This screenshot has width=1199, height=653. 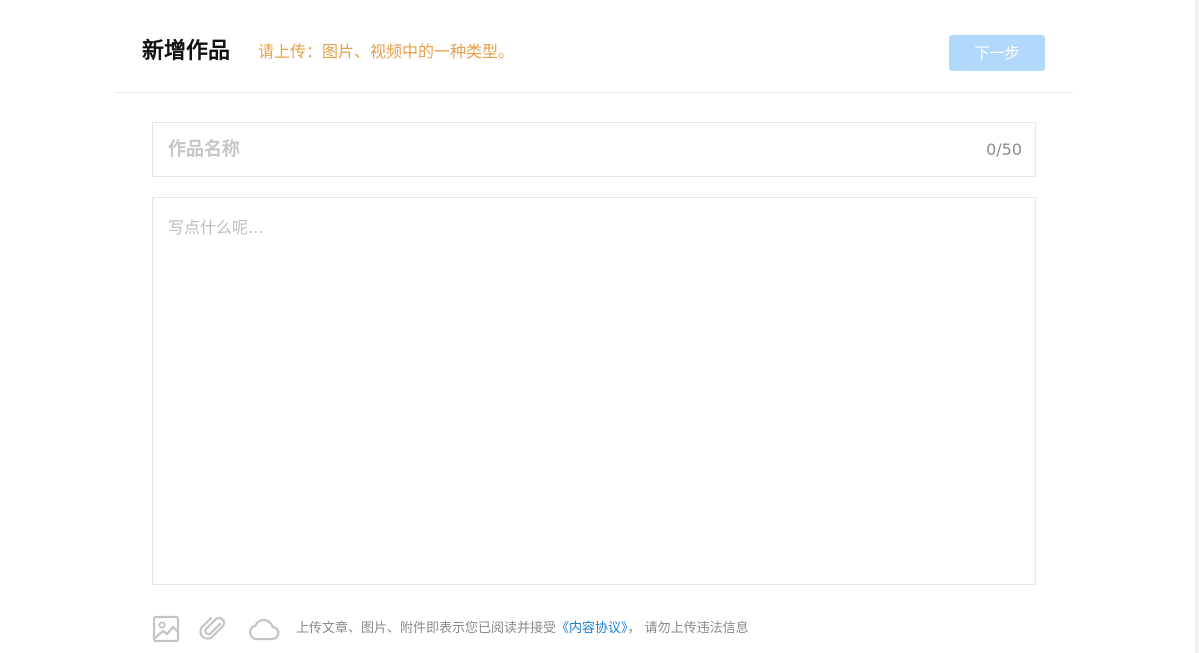 I want to click on scrollbar-track, so click(x=1197, y=326).